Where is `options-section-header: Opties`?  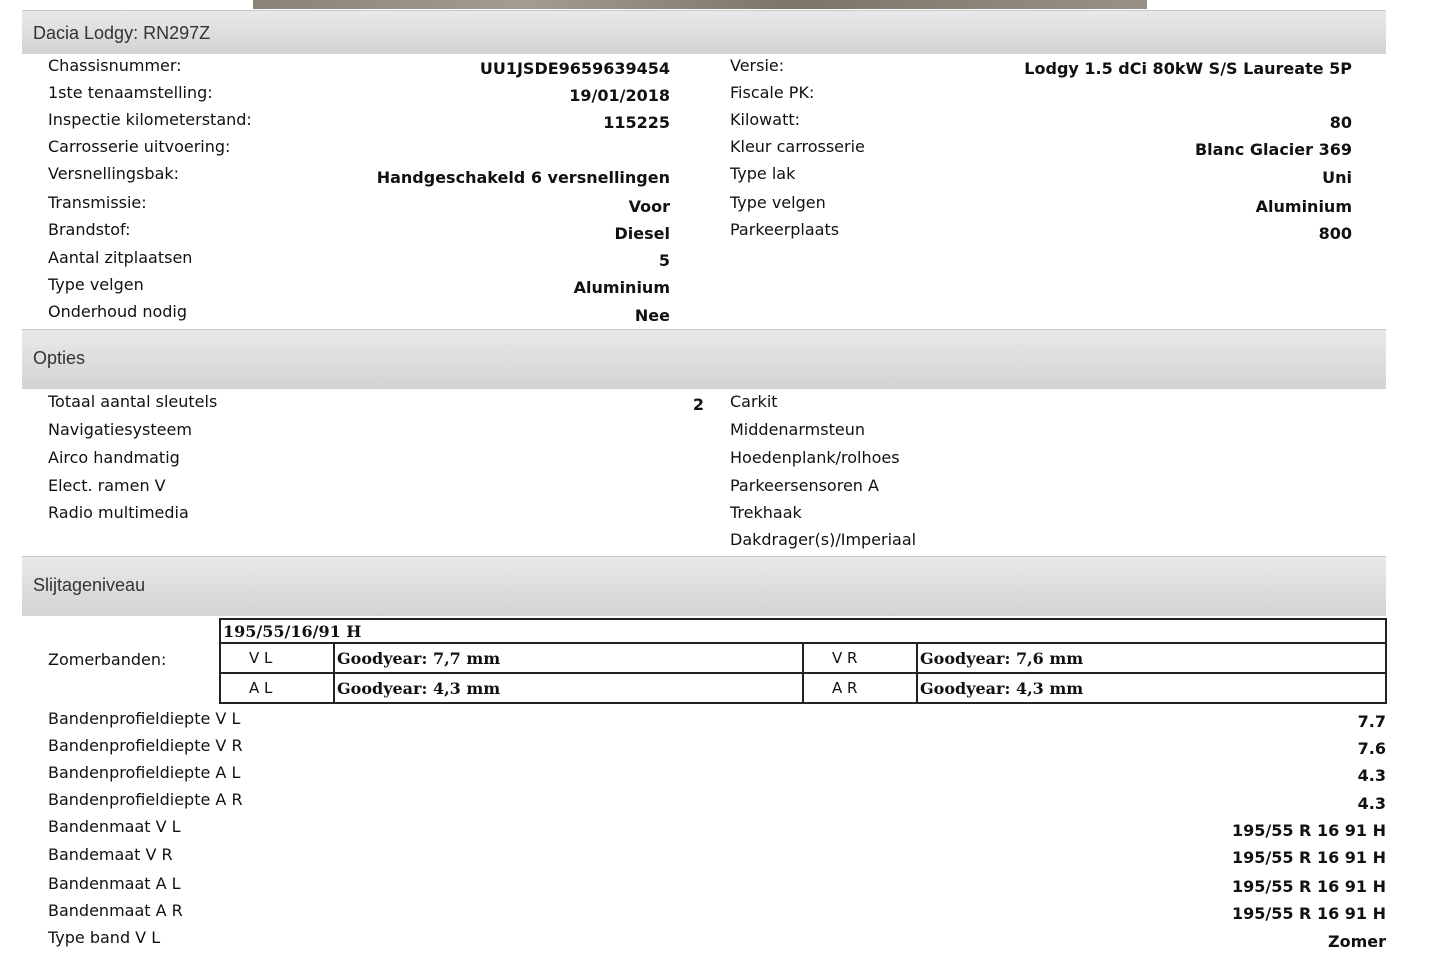
options-section-header: Opties is located at coordinates (704, 359).